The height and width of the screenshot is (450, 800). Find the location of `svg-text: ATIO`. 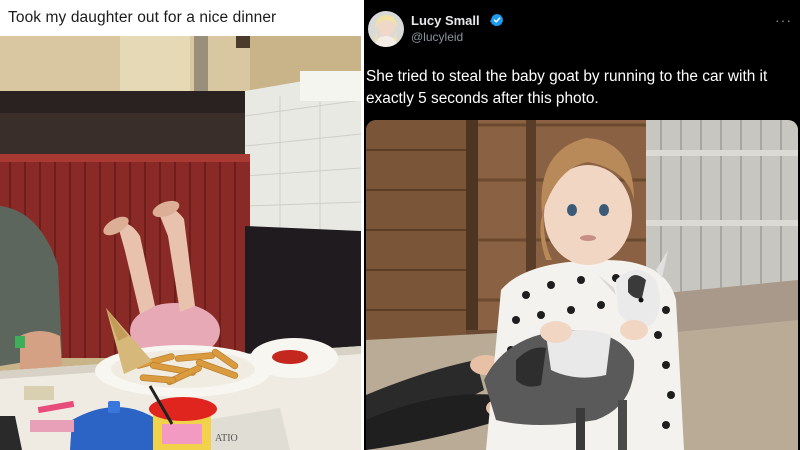

svg-text: ATIO is located at coordinates (226, 438).